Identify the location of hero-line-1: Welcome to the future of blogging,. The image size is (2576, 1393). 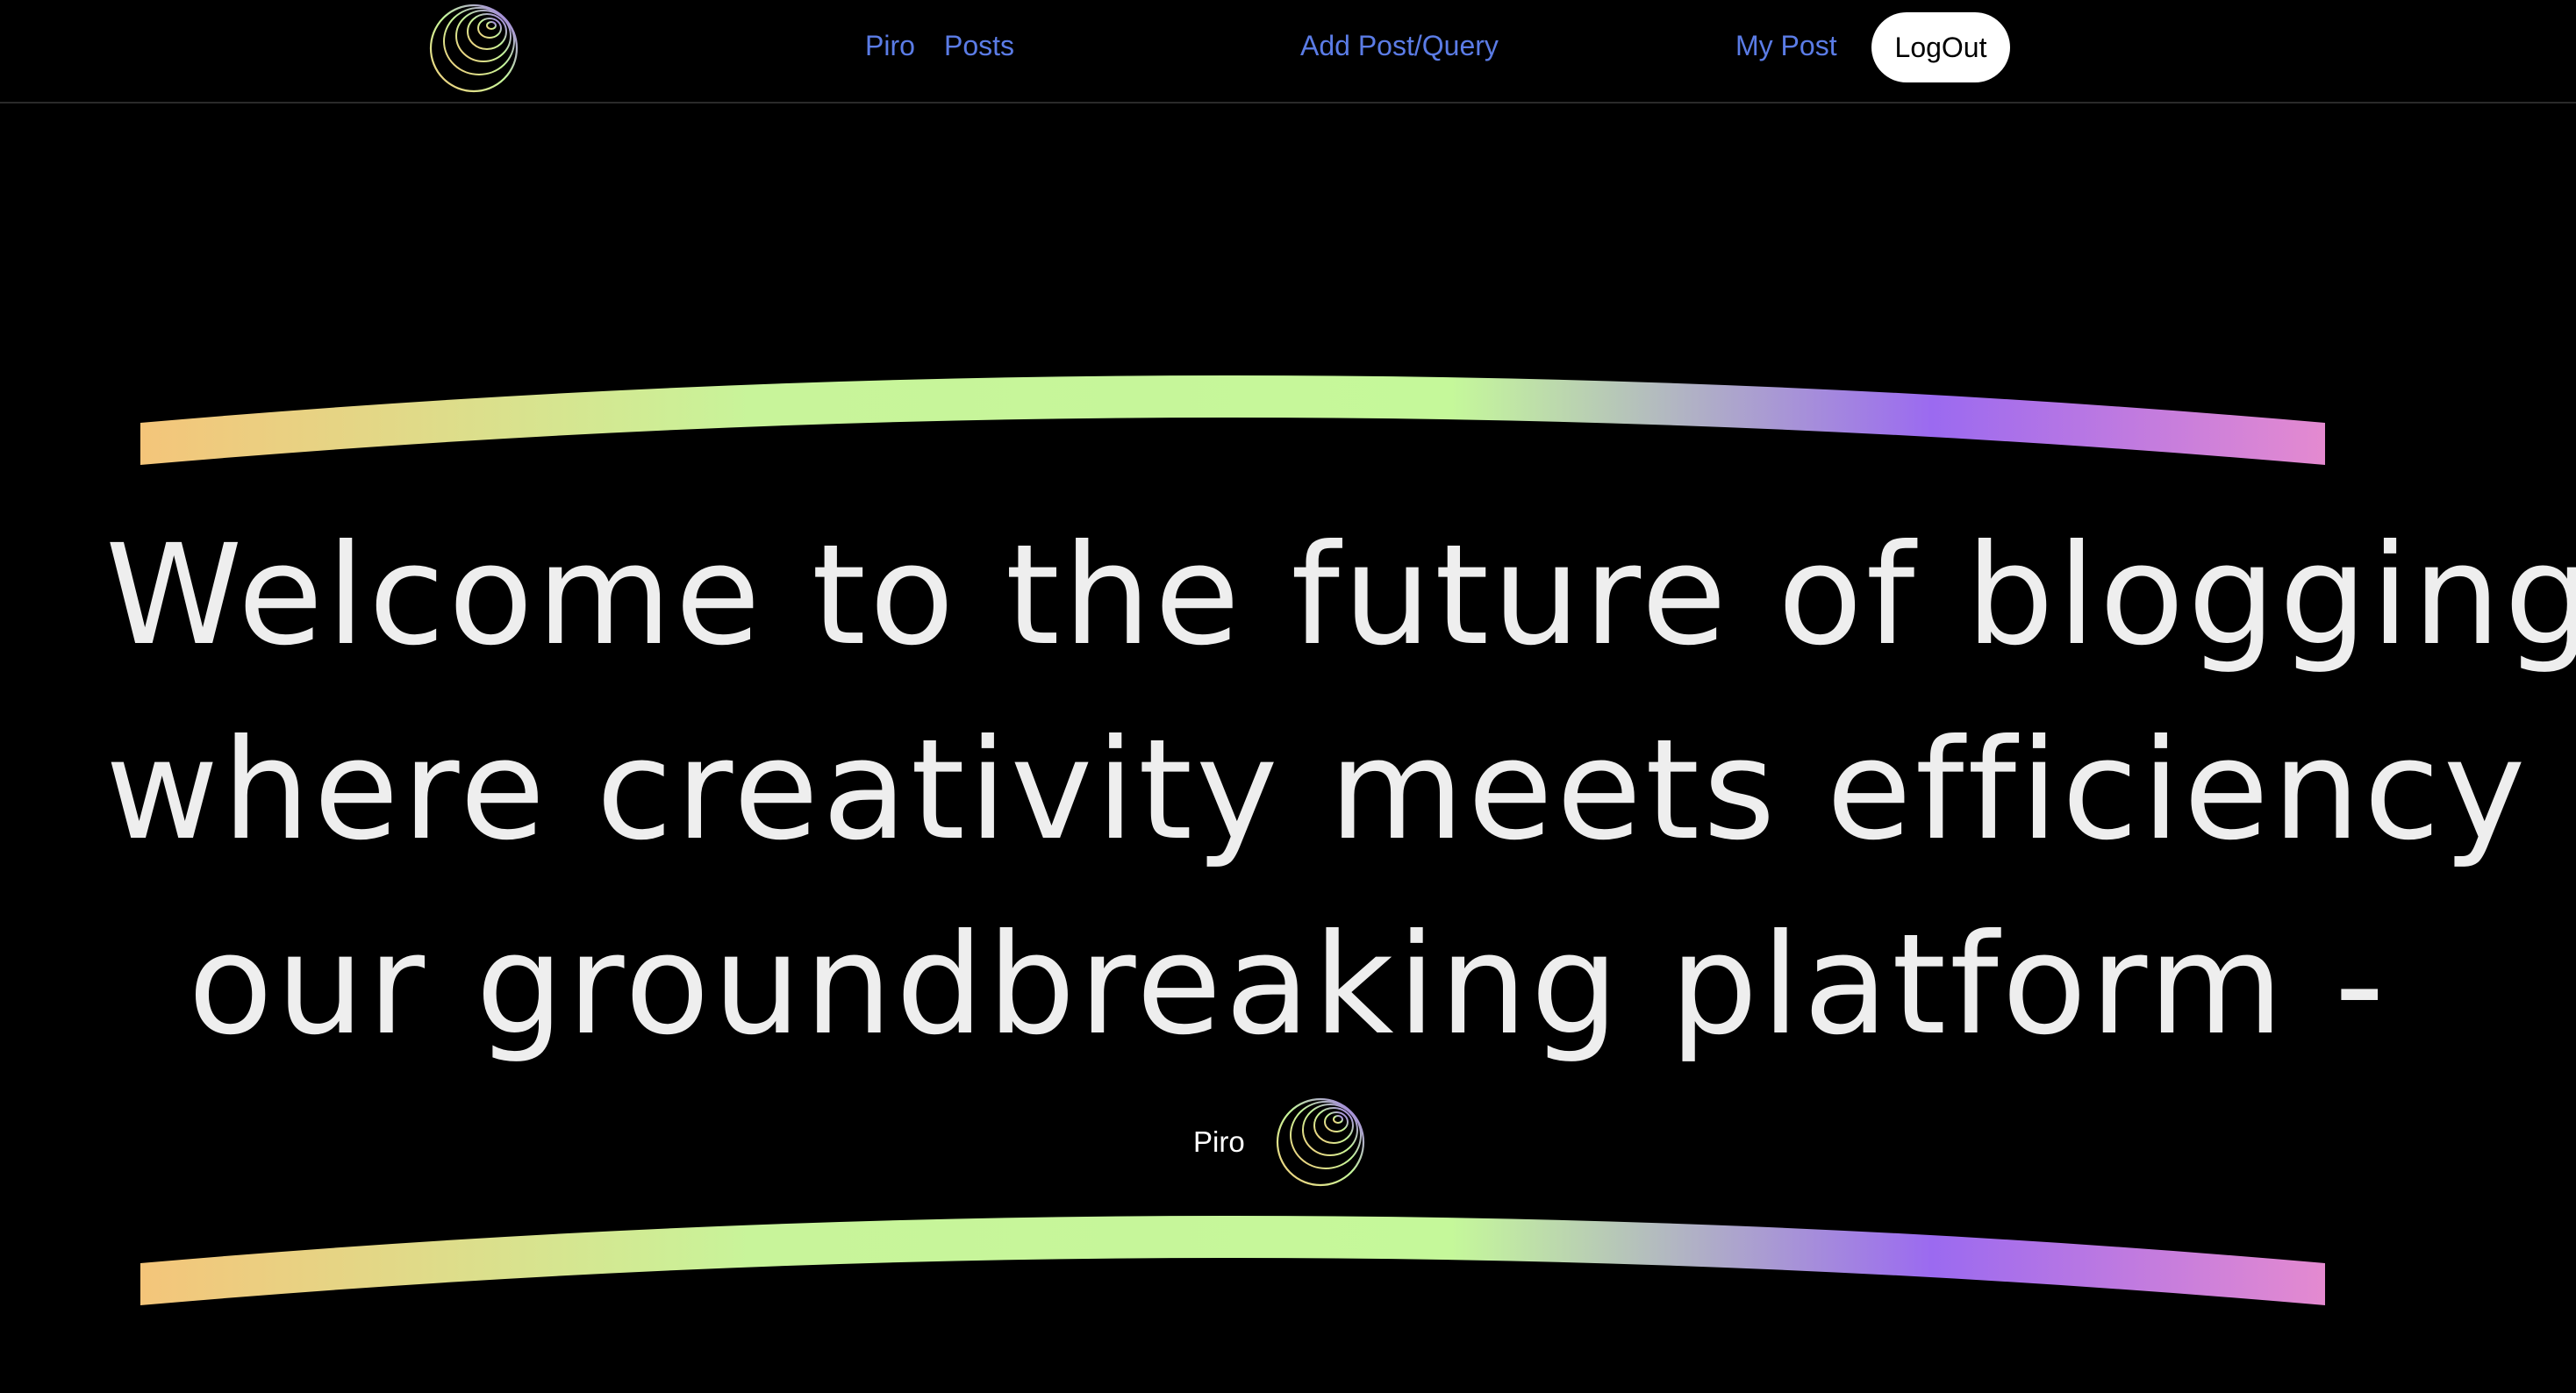
(1340, 595).